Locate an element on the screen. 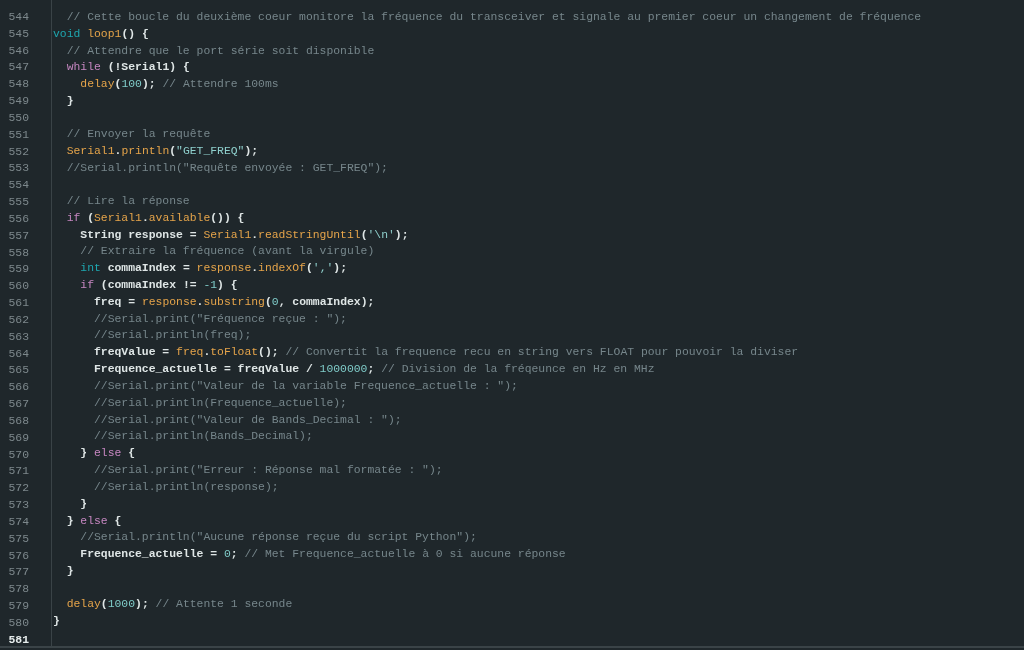  line-number: 565 is located at coordinates (18, 370).